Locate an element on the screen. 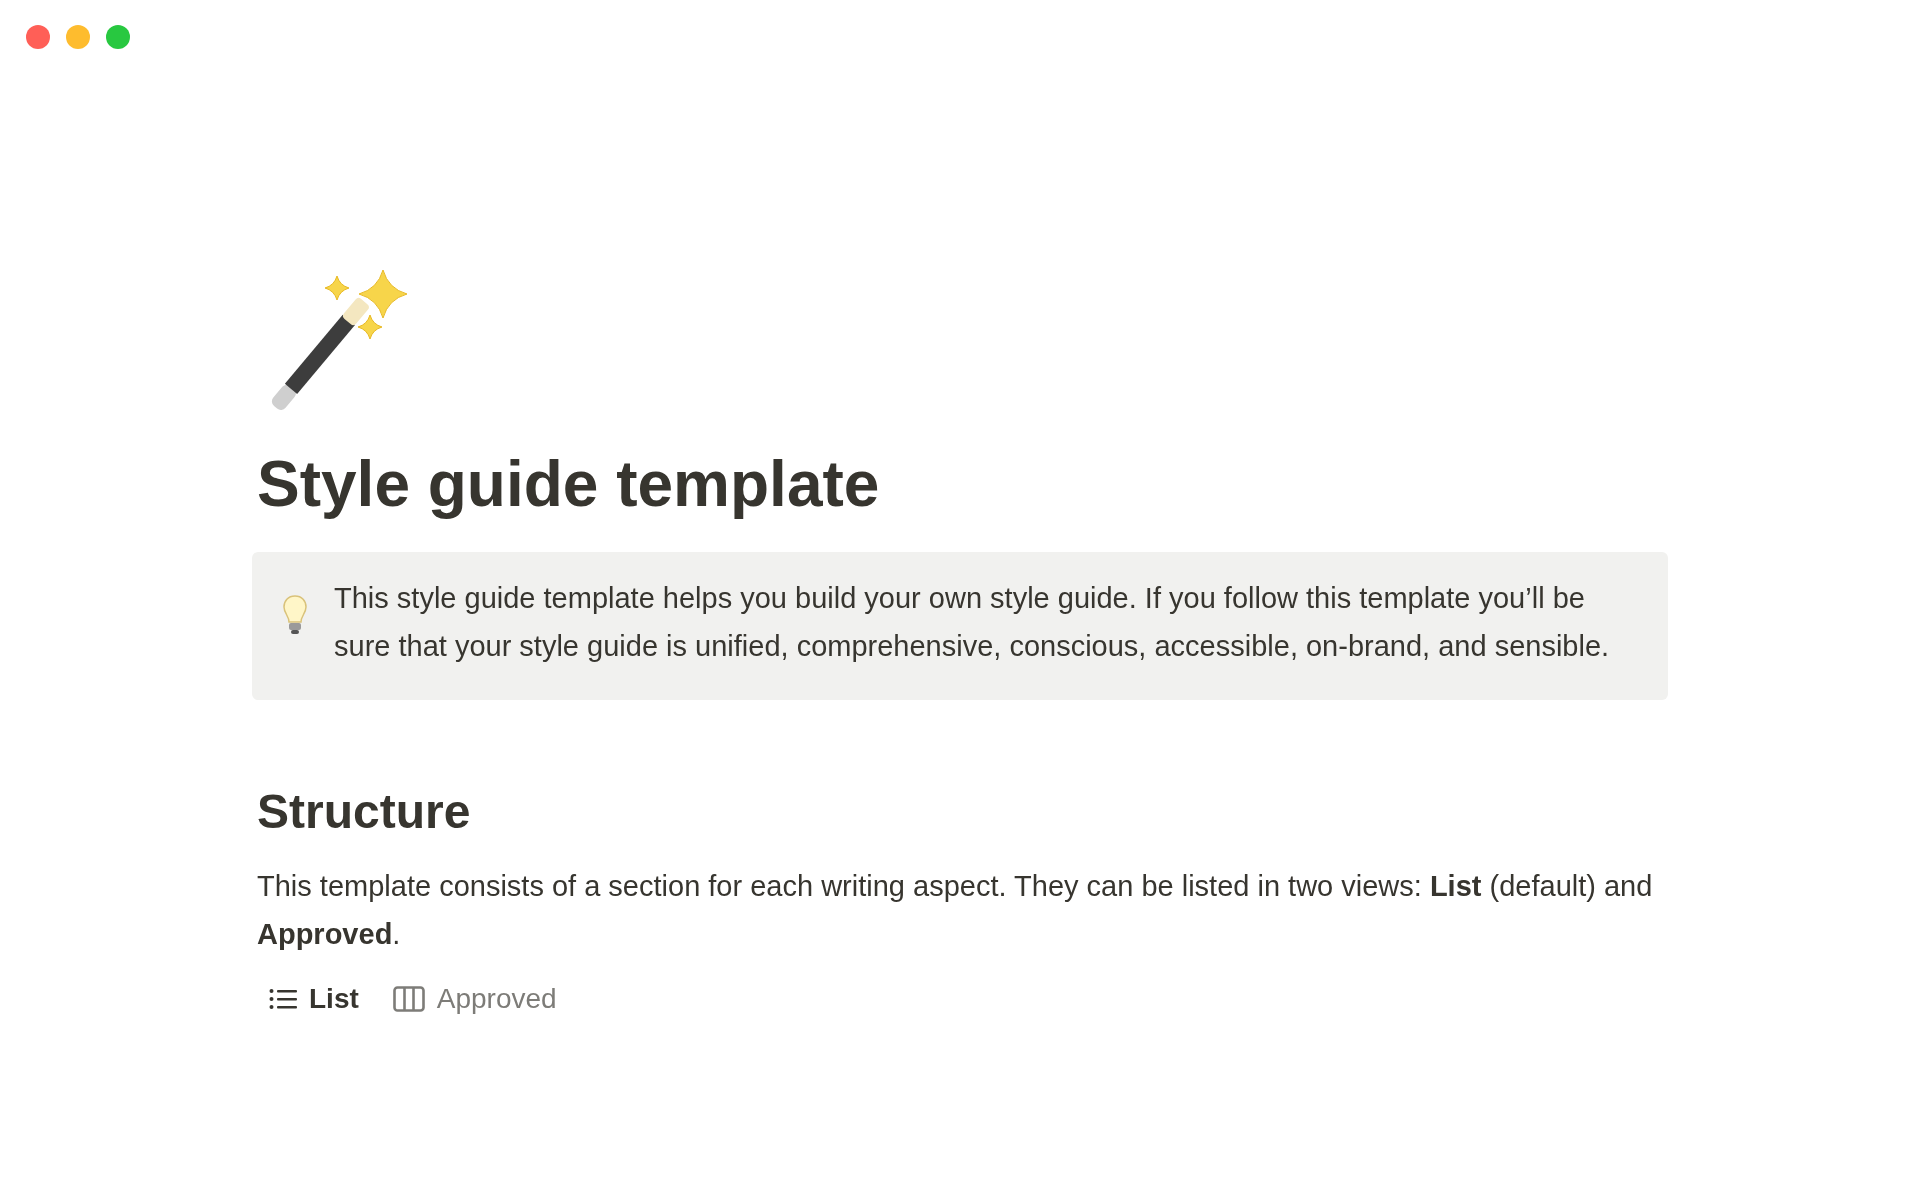 The height and width of the screenshot is (1200, 1920). page-title: Style guide template is located at coordinates (568, 484).